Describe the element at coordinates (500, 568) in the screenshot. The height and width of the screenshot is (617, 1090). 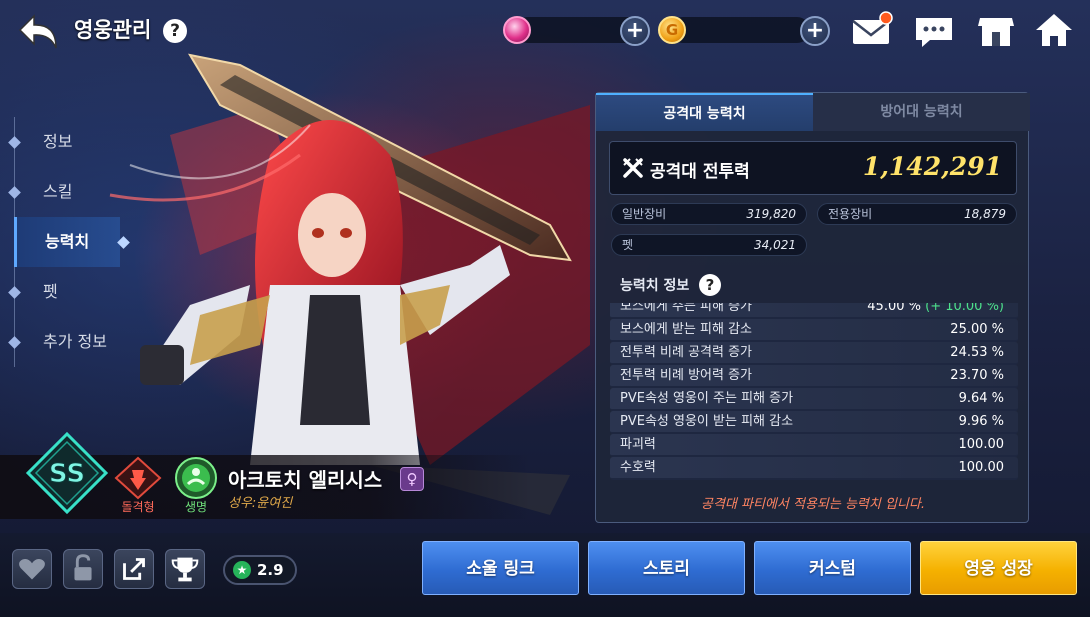
I see `soul-link-button: 소울 링크` at that location.